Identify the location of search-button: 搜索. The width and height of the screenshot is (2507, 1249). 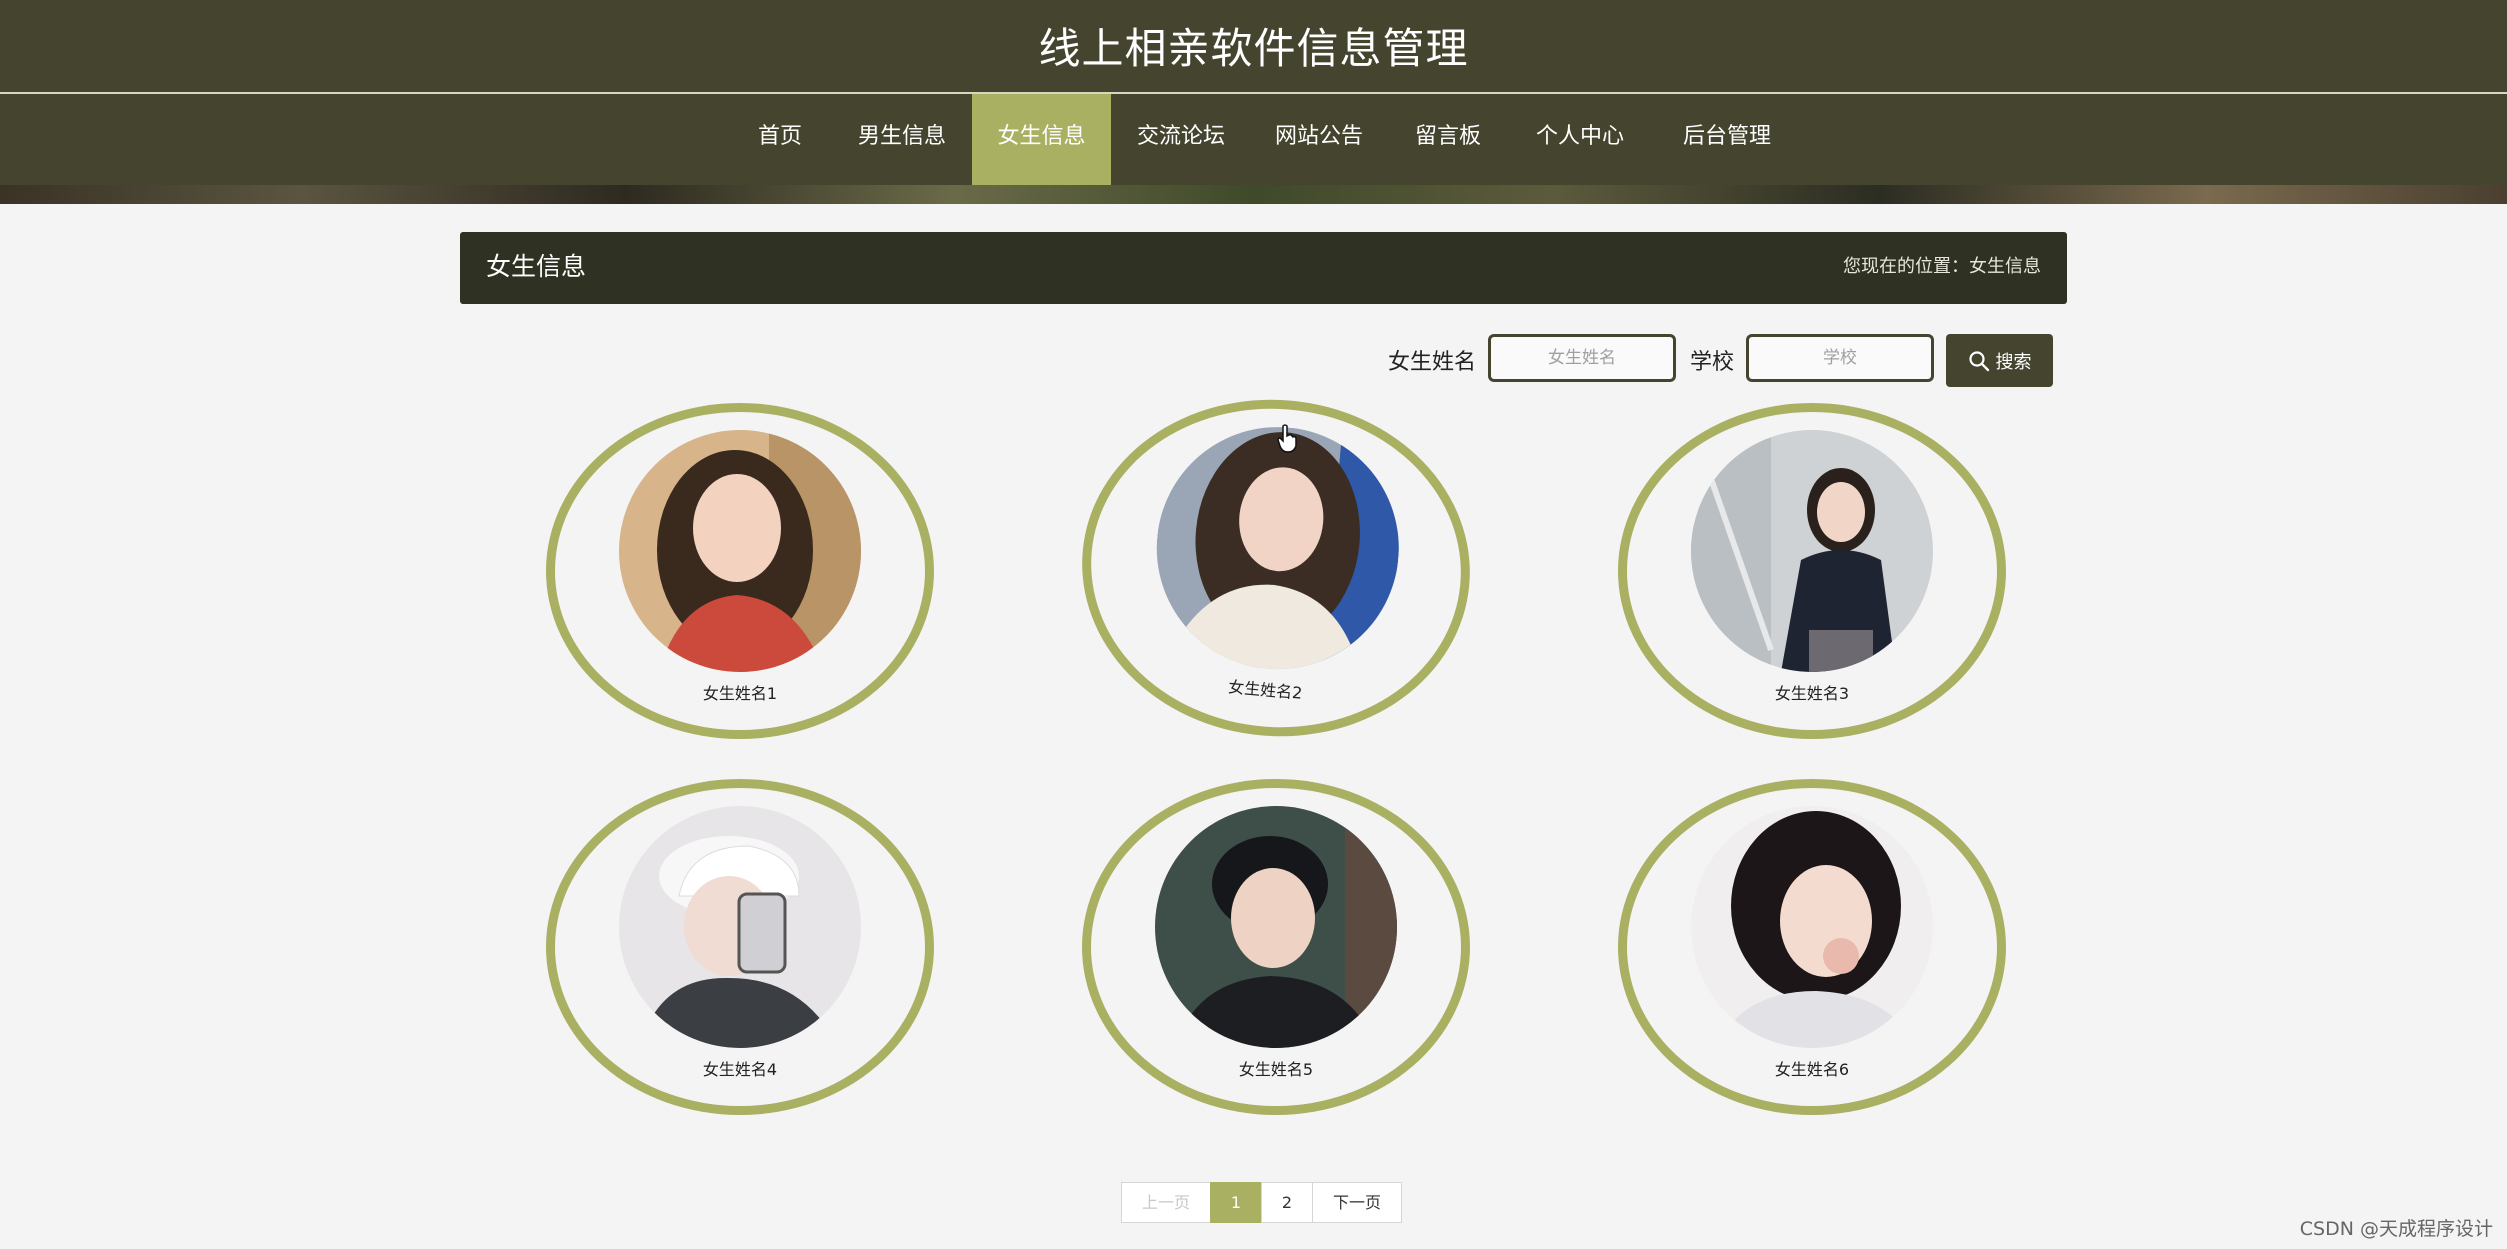
(1999, 360).